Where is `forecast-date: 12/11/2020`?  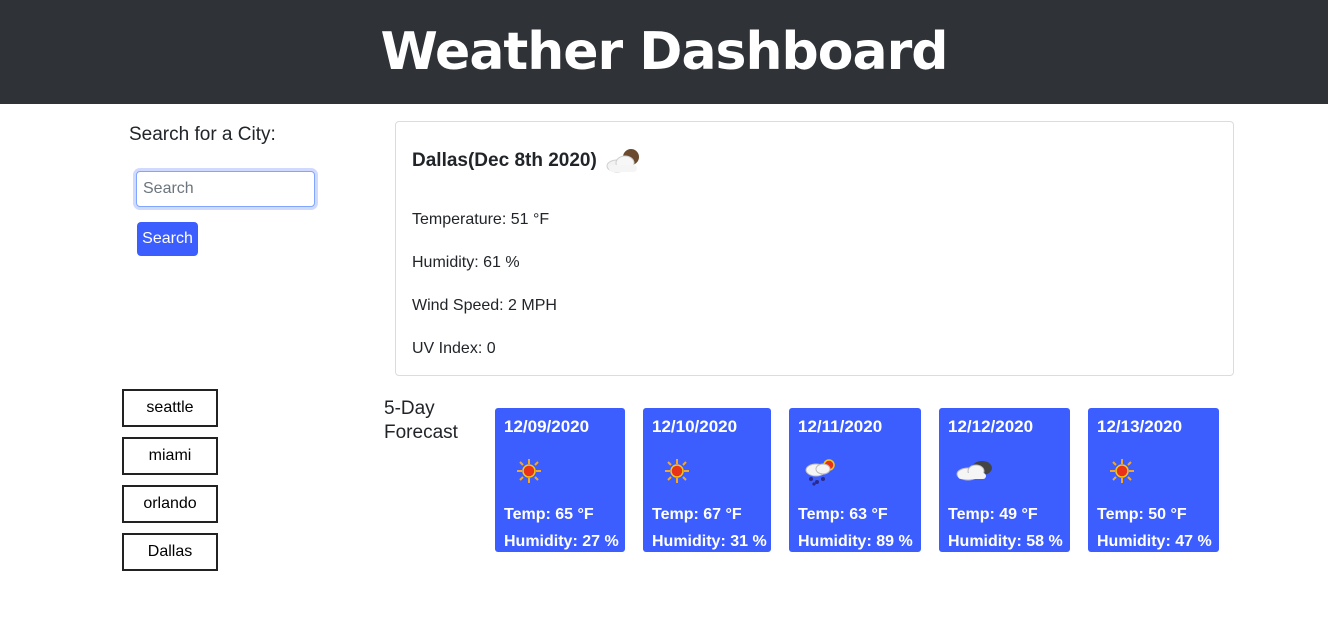 forecast-date: 12/11/2020 is located at coordinates (840, 426).